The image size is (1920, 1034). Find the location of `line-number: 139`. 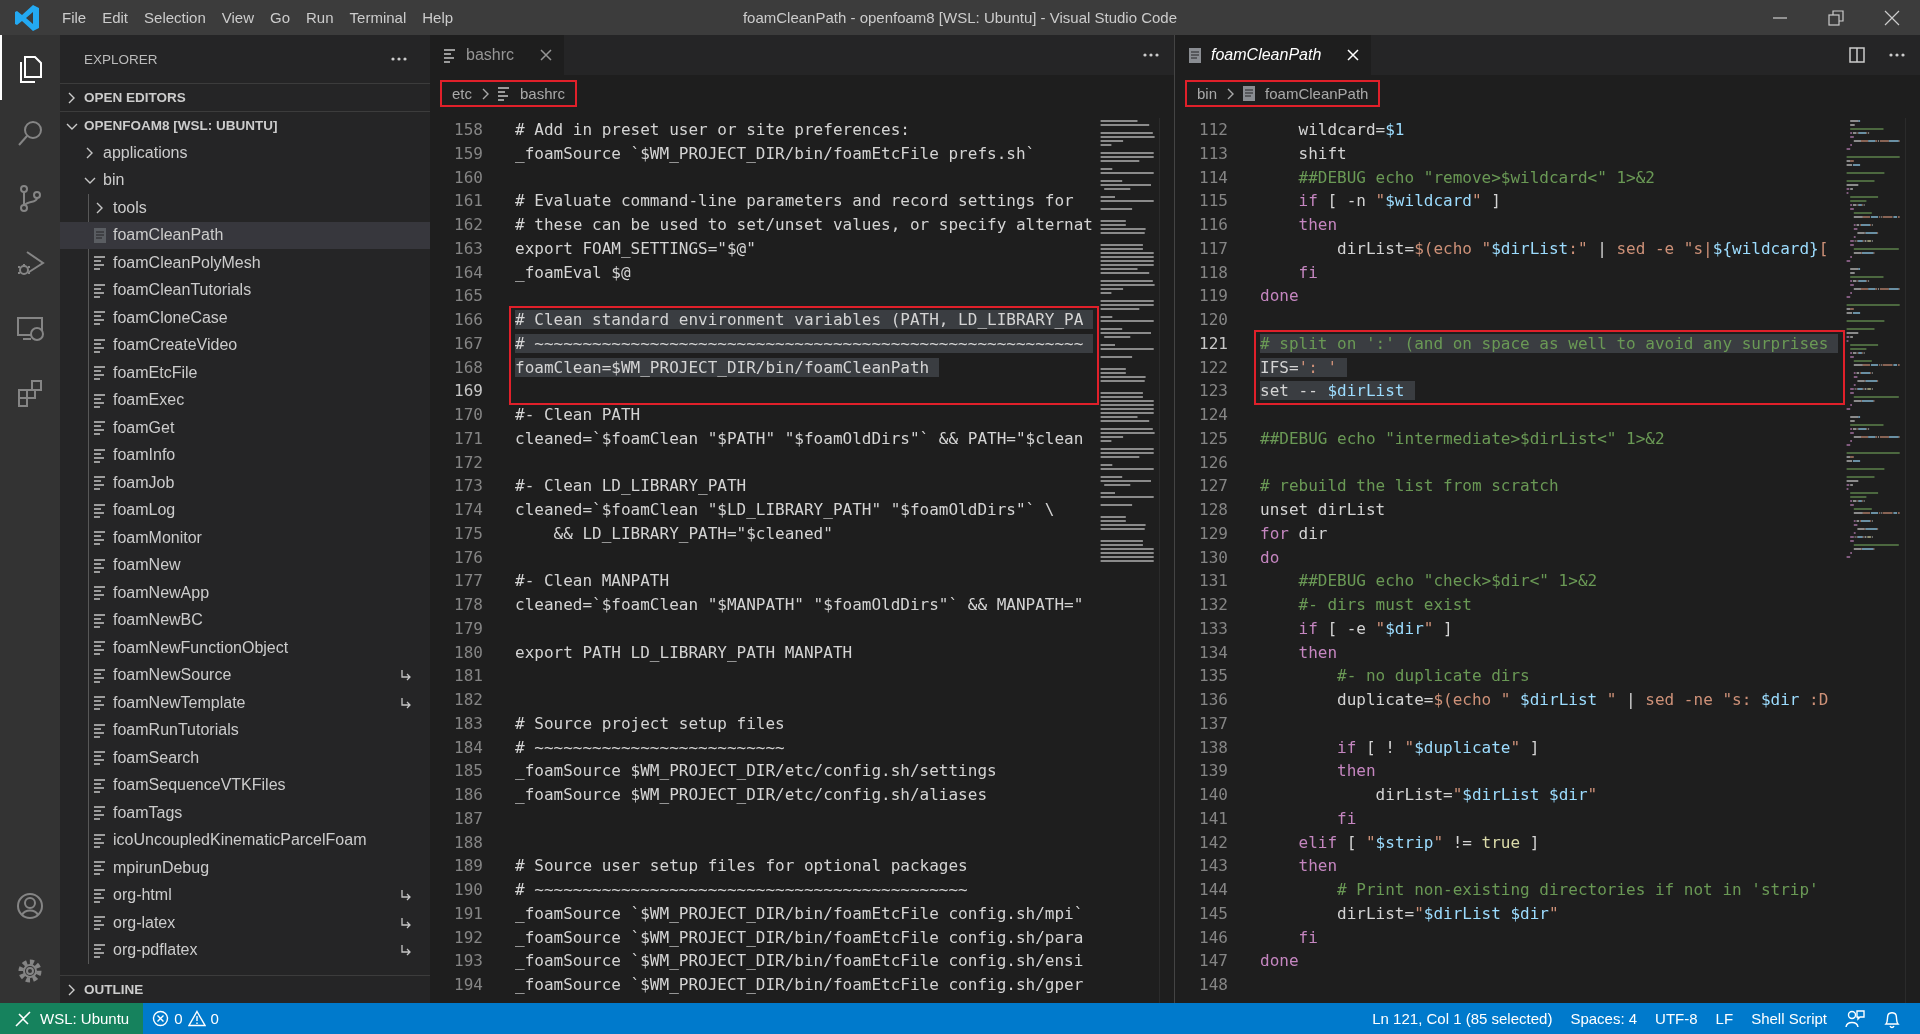

line-number: 139 is located at coordinates (1213, 771).